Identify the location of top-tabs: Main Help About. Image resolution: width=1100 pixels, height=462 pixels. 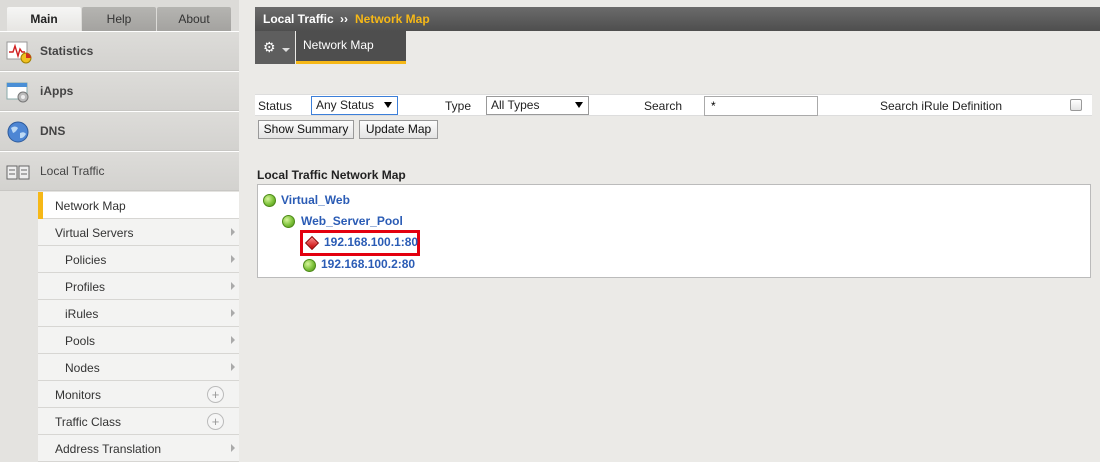
(119, 16).